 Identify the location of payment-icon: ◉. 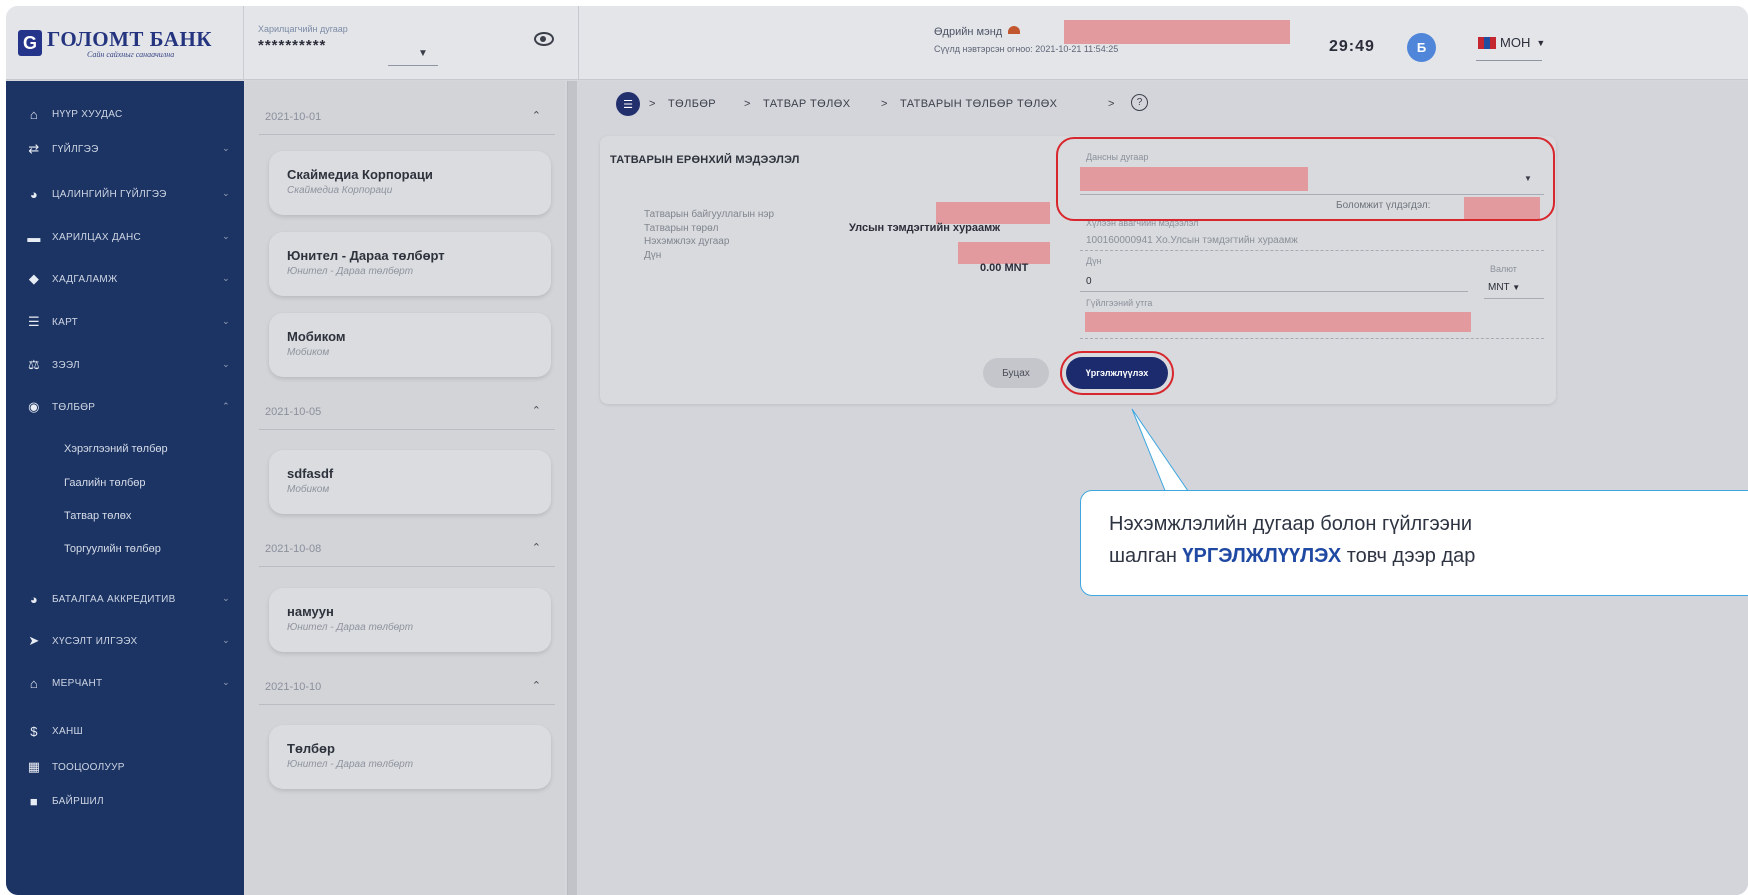
(34, 406).